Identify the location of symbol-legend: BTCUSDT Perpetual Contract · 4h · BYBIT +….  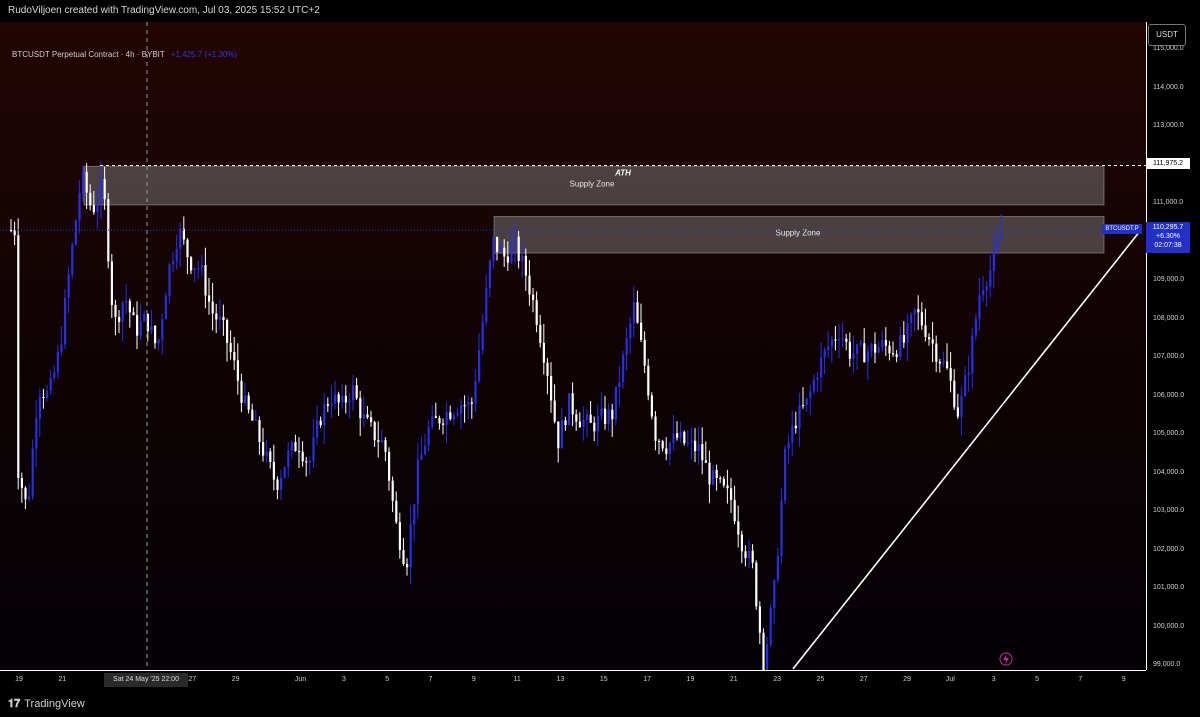
(124, 54).